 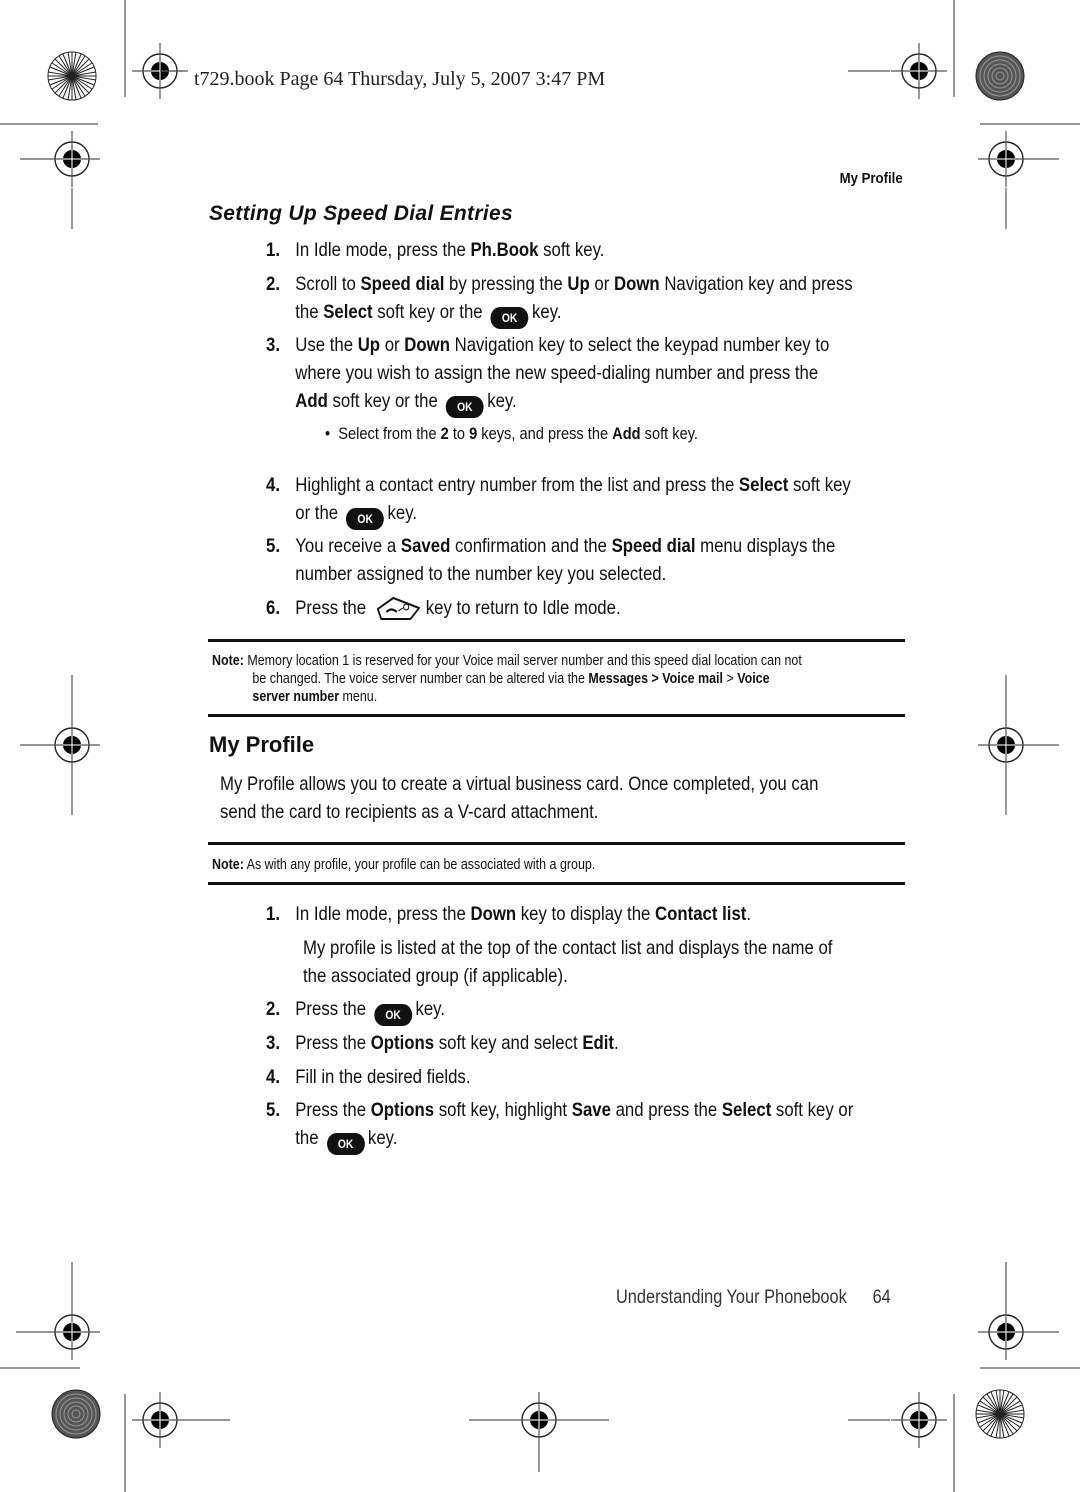 What do you see at coordinates (361, 213) in the screenshot?
I see `section-heading-speed-dial: Setting Up Speed Dial Entries` at bounding box center [361, 213].